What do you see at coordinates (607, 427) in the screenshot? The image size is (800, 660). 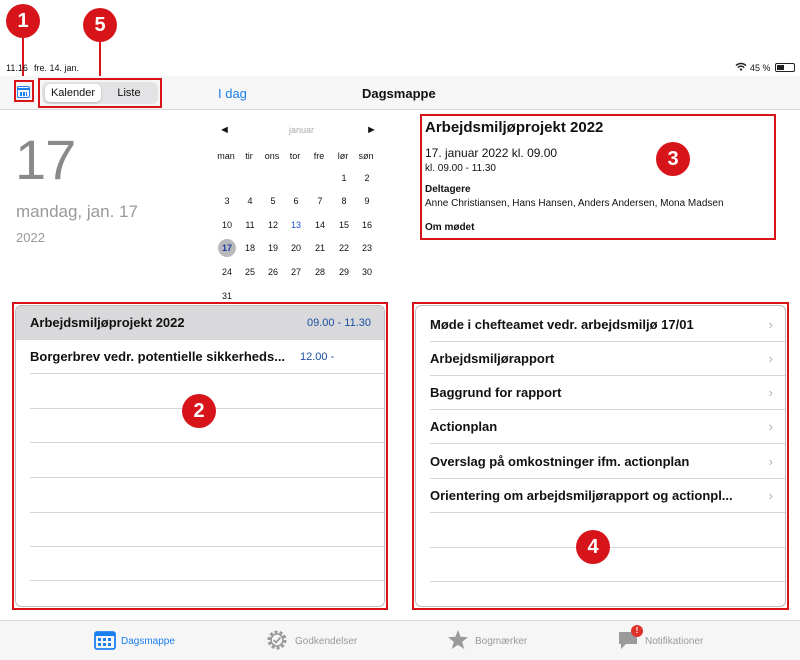 I see `document-row: Actionplan ›` at bounding box center [607, 427].